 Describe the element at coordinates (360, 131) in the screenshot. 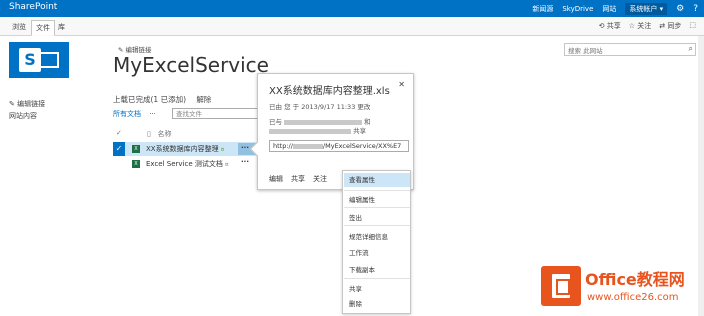

I see `shared-suffix: 共享` at that location.